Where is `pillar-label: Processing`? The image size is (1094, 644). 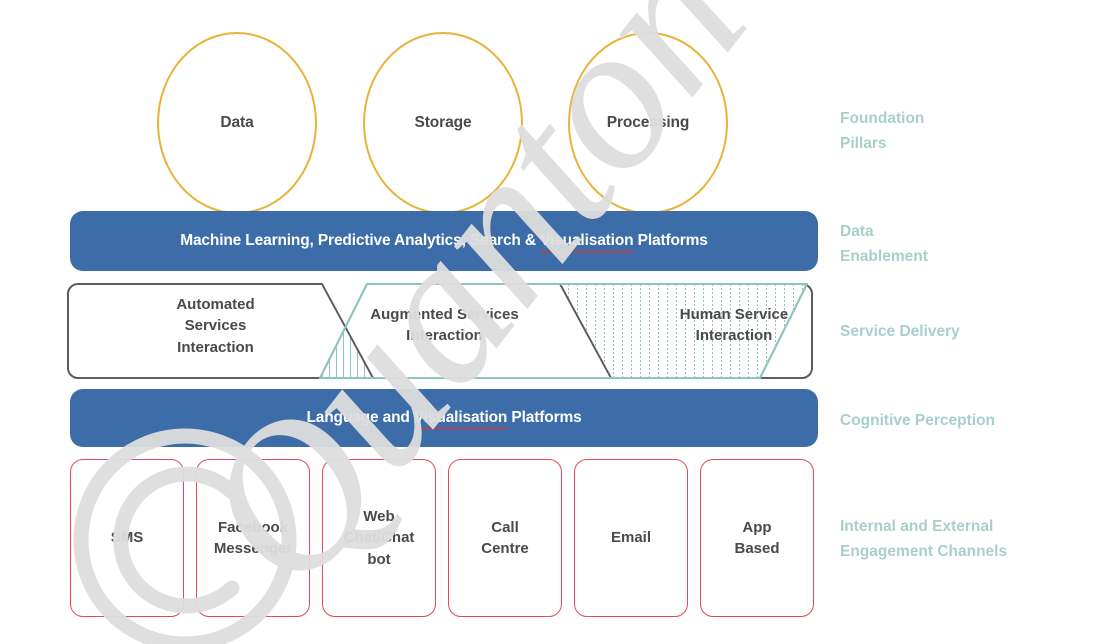
pillar-label: Processing is located at coordinates (648, 122).